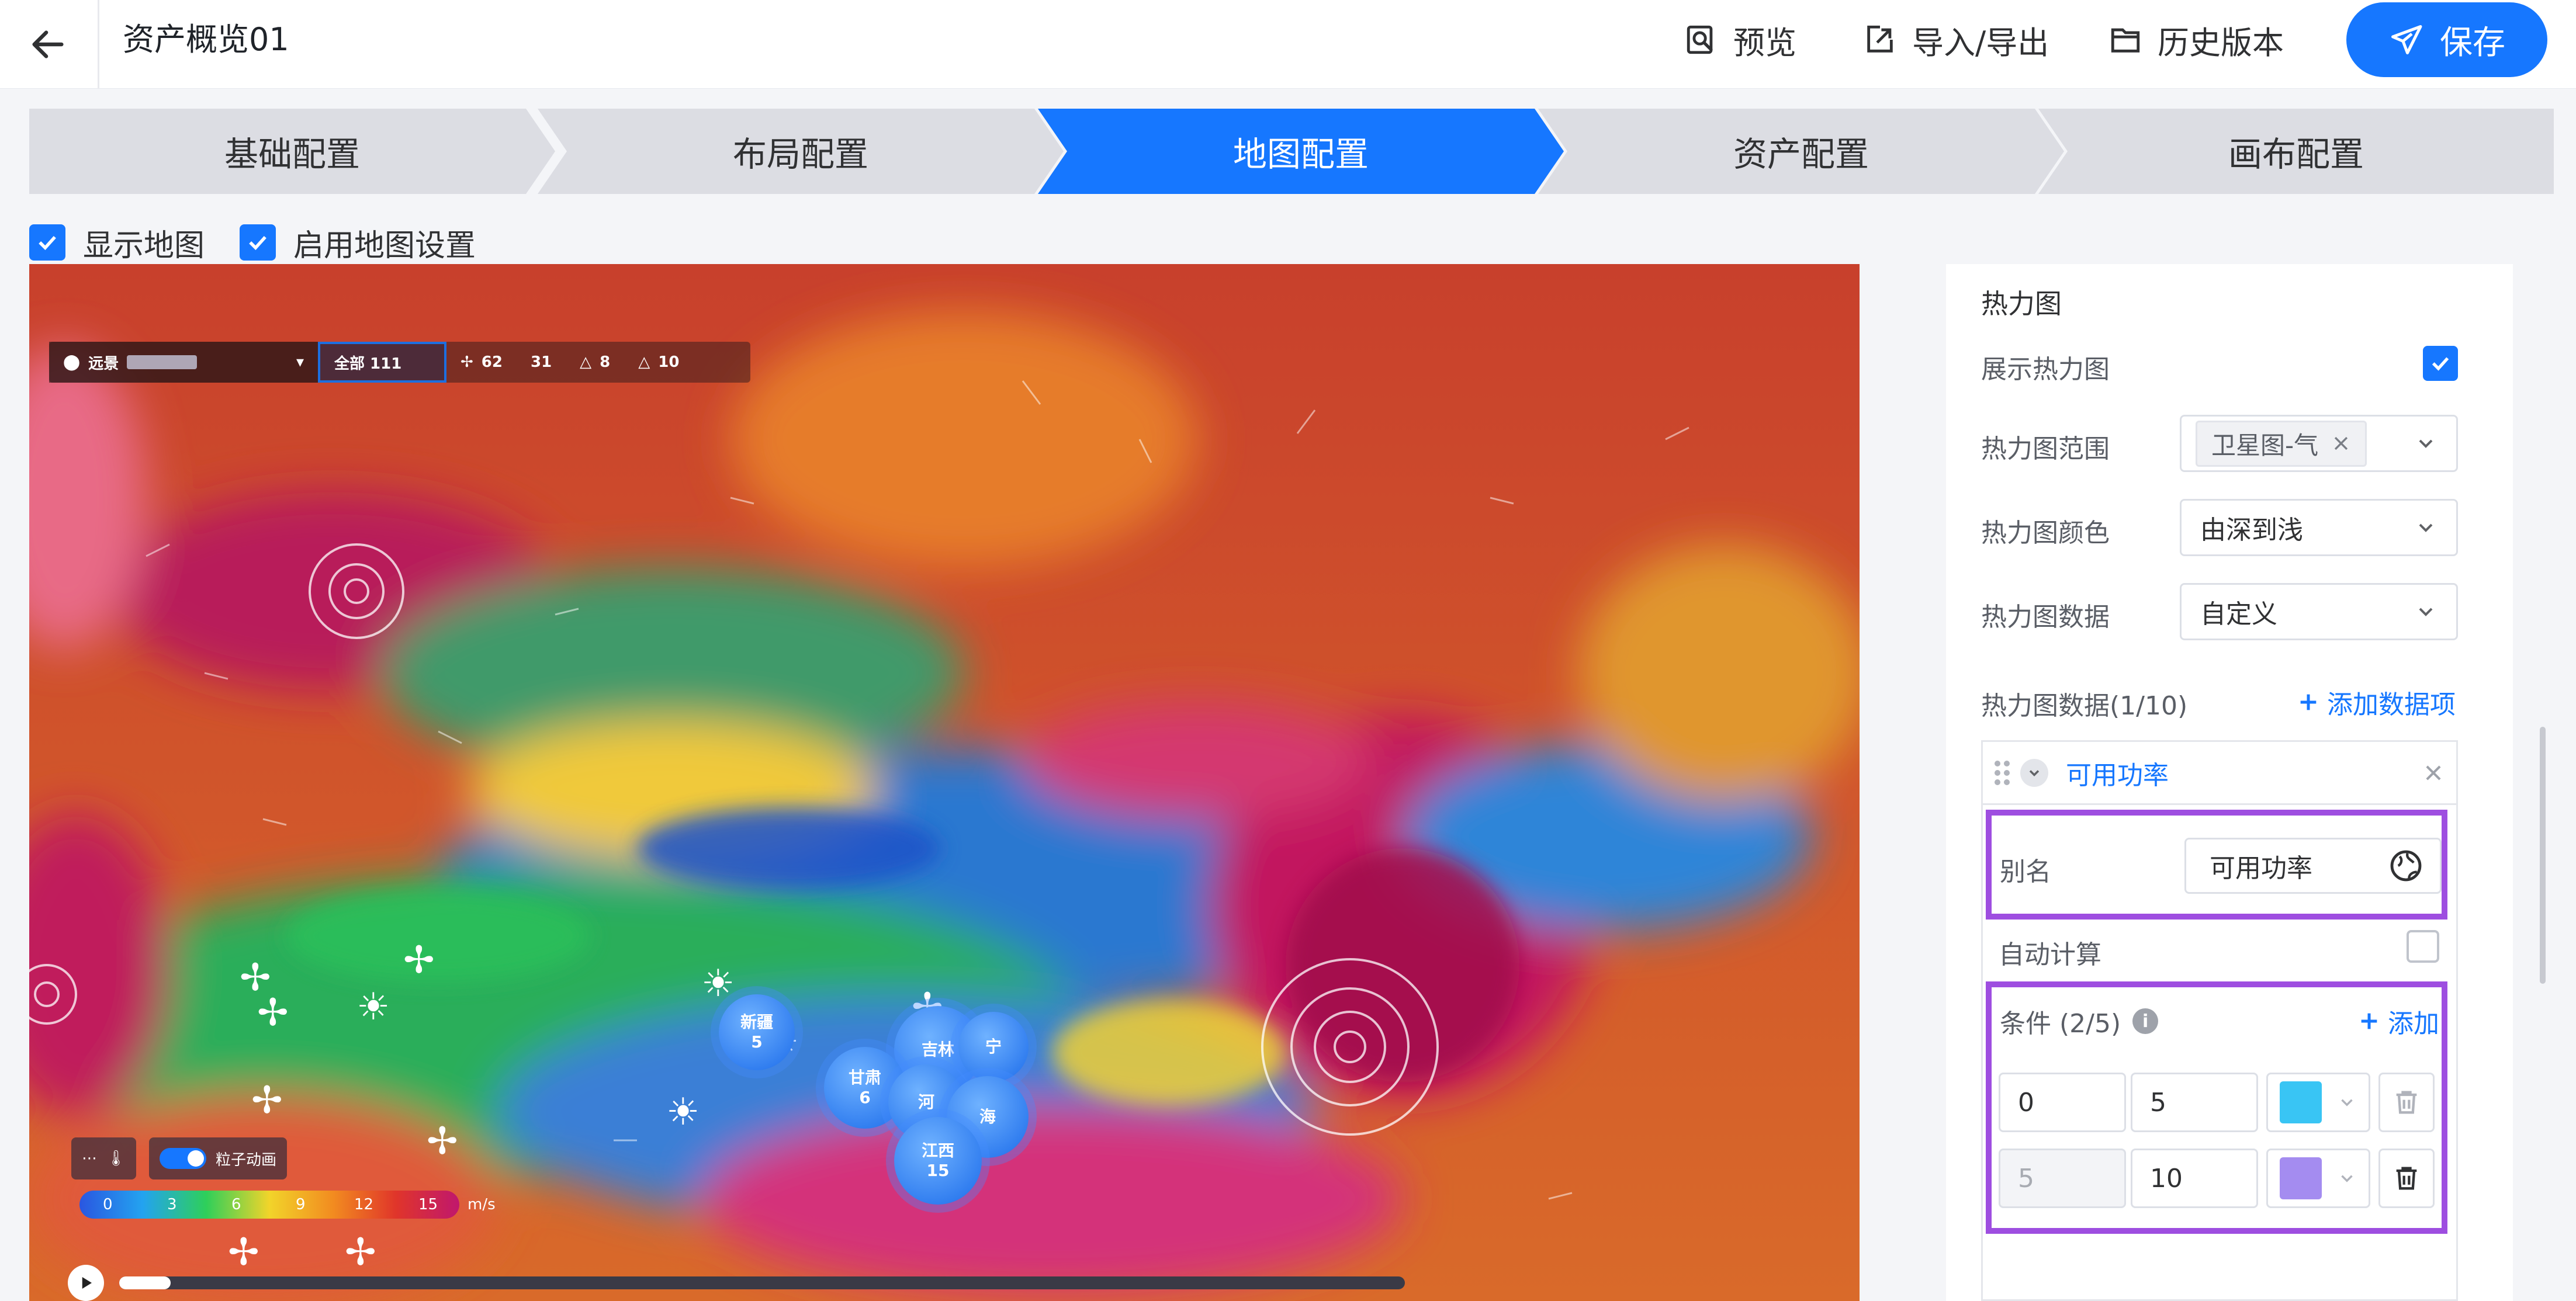  I want to click on cluster-name: 吉林, so click(937, 1049).